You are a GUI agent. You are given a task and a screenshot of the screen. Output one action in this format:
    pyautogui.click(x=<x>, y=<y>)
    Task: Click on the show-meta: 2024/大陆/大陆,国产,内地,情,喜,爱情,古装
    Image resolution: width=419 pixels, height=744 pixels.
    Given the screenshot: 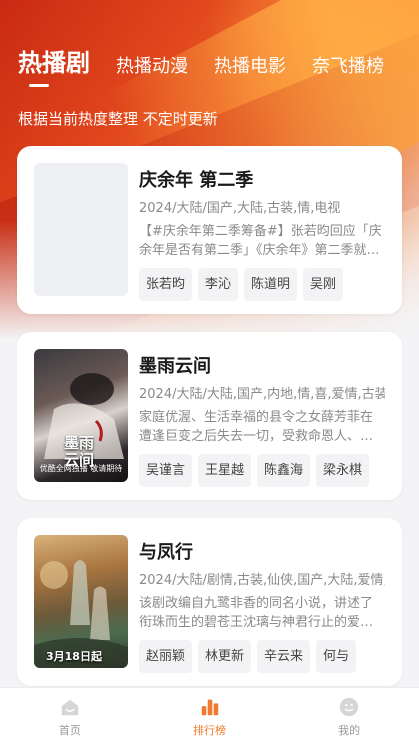 What is the action you would take?
    pyautogui.click(x=262, y=394)
    